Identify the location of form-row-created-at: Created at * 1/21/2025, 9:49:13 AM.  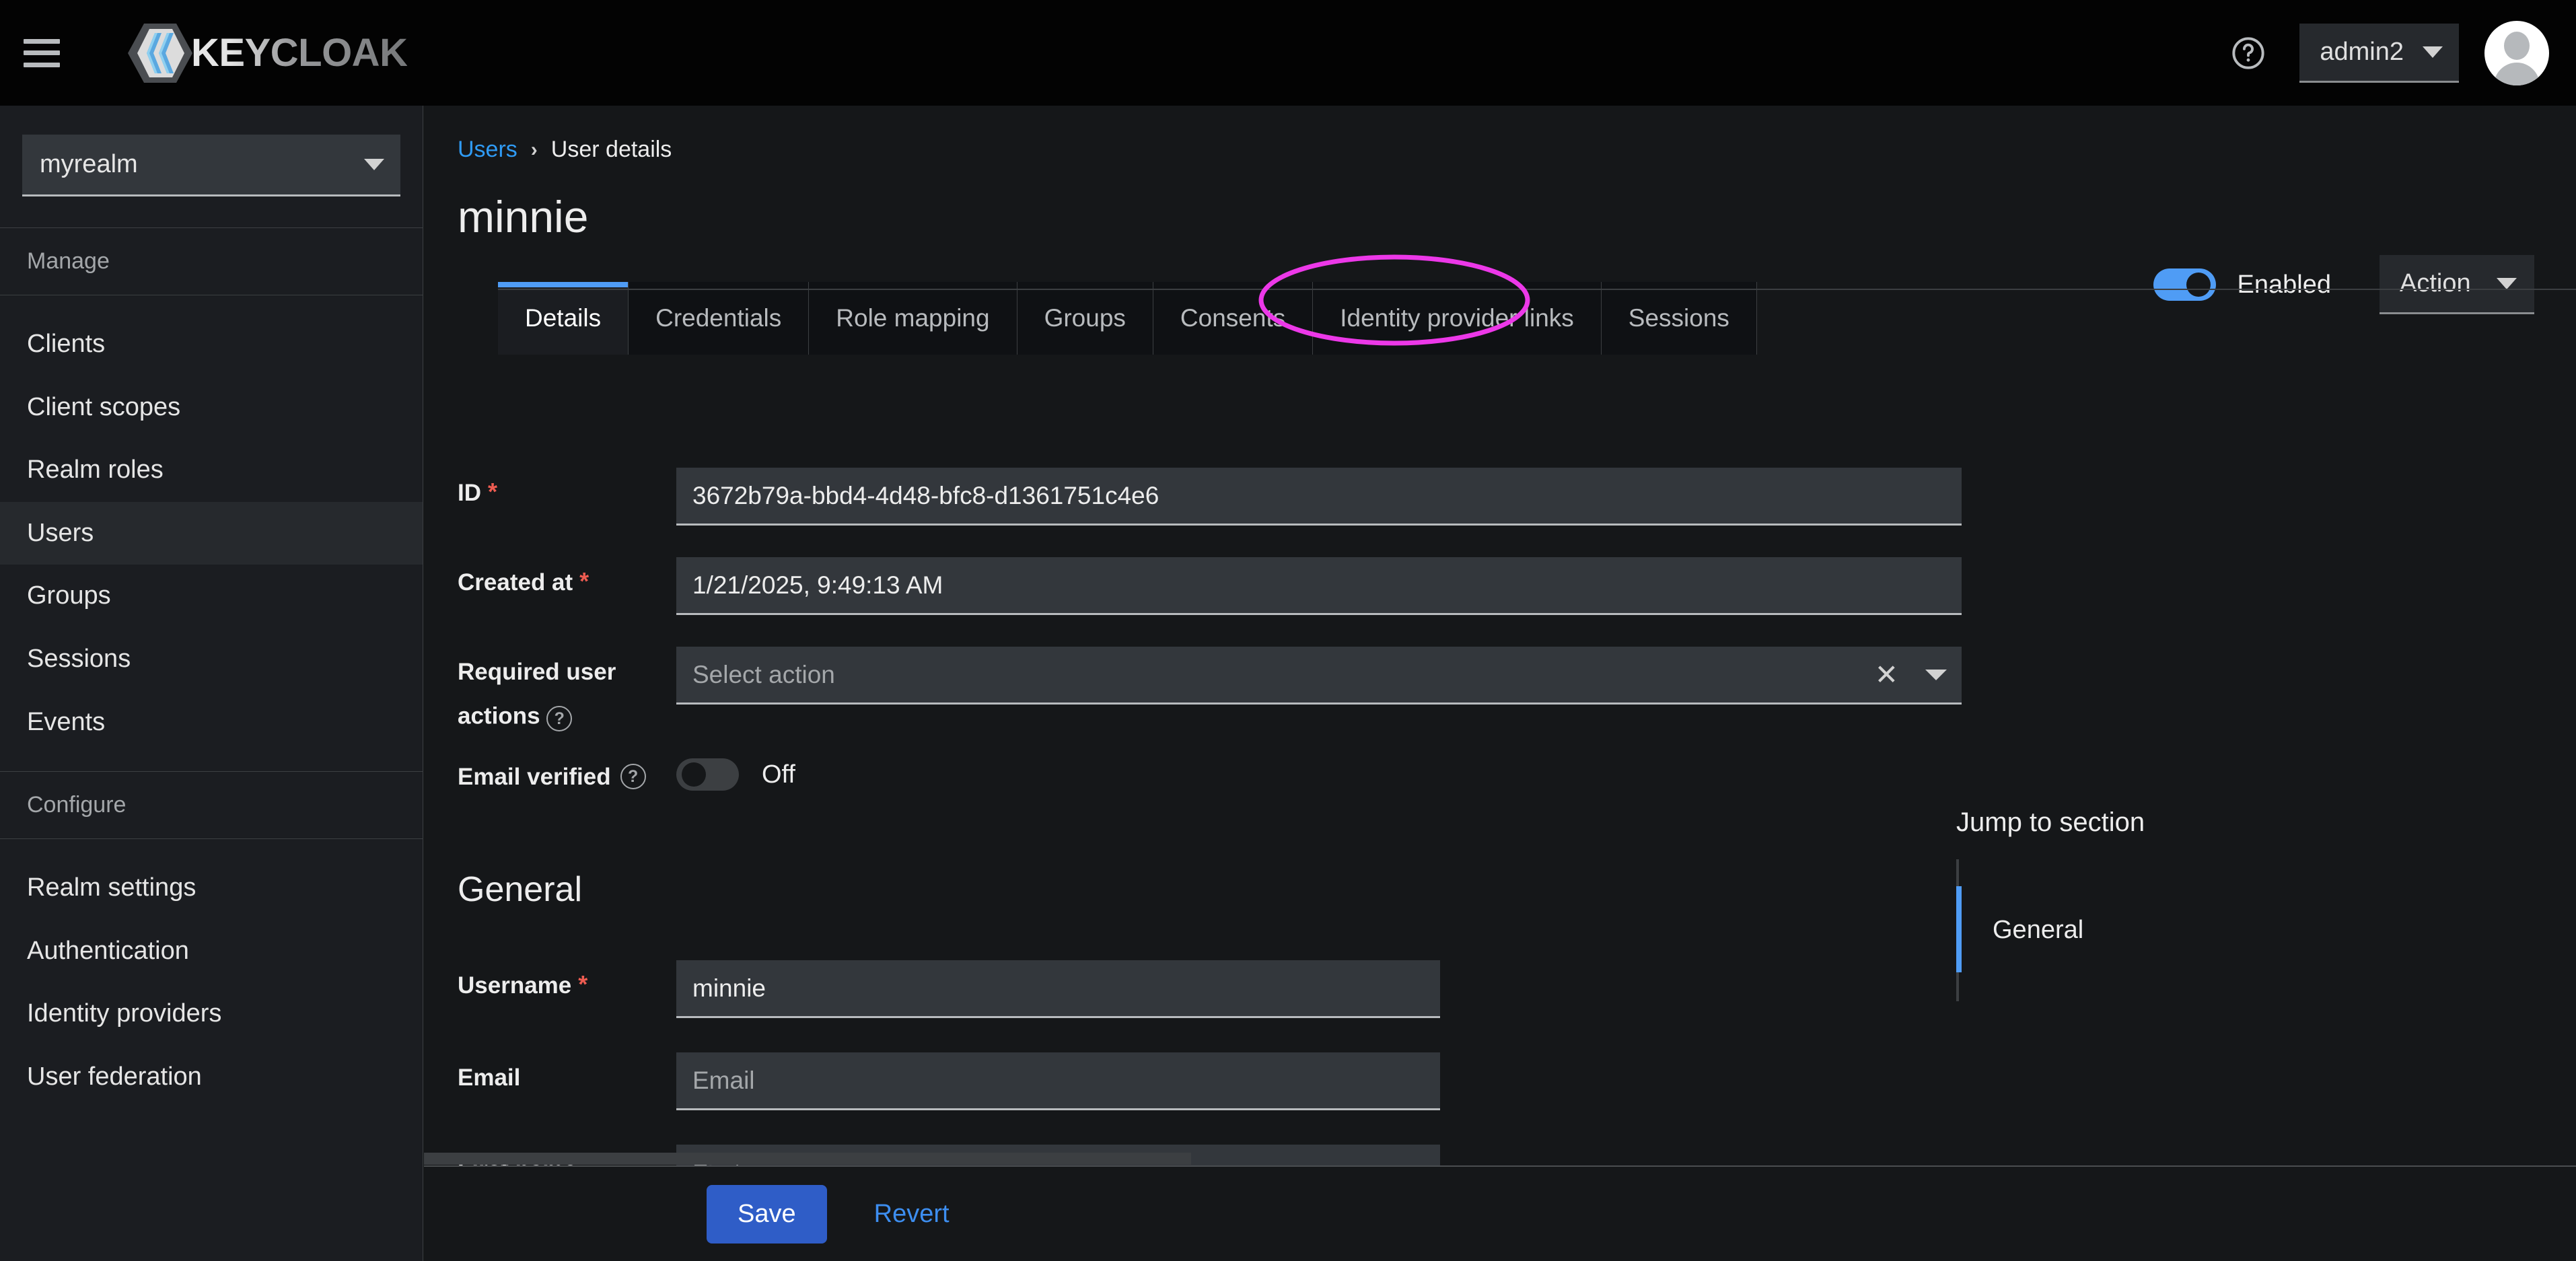
(1500, 586).